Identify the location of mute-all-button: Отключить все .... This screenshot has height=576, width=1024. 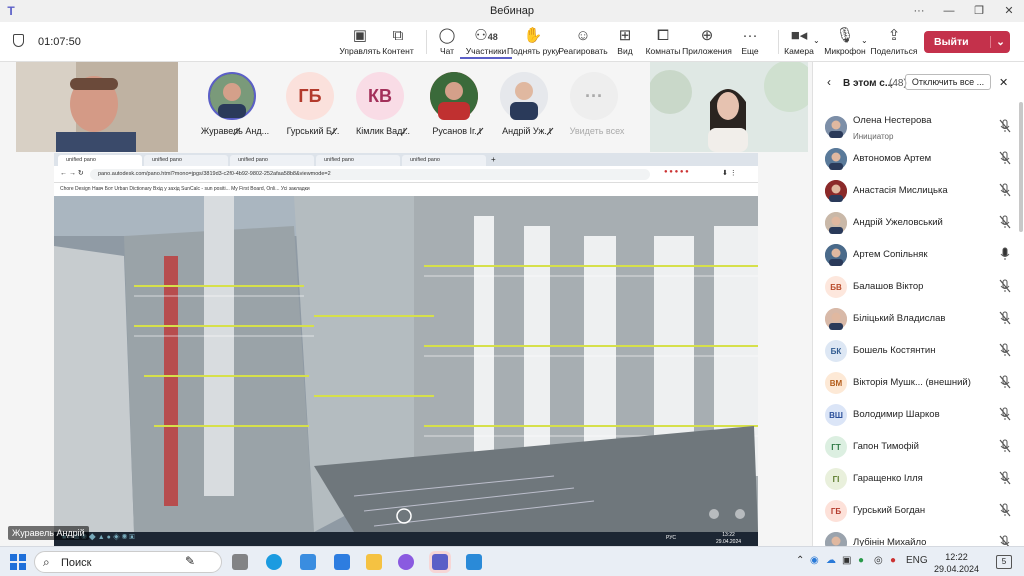
(948, 82).